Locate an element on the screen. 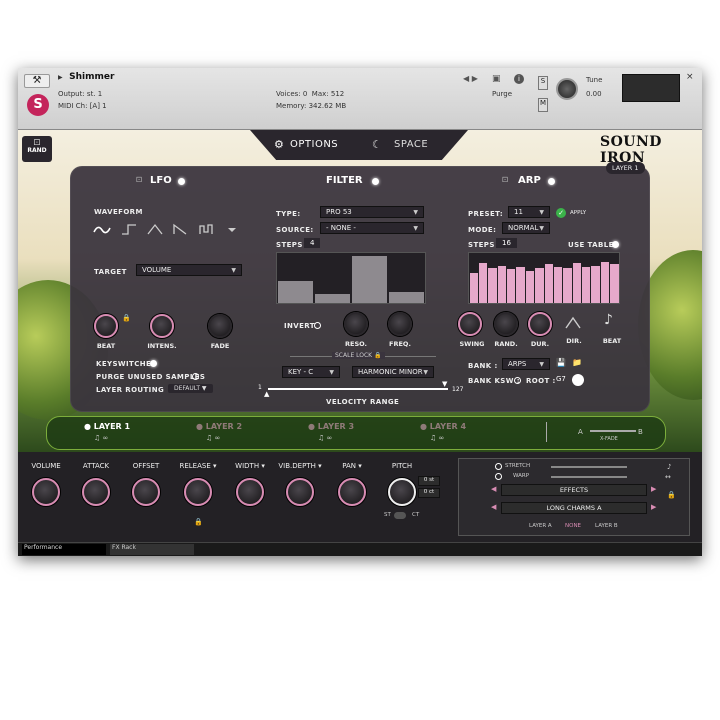  key-select: KEY - C ▼ is located at coordinates (311, 372).